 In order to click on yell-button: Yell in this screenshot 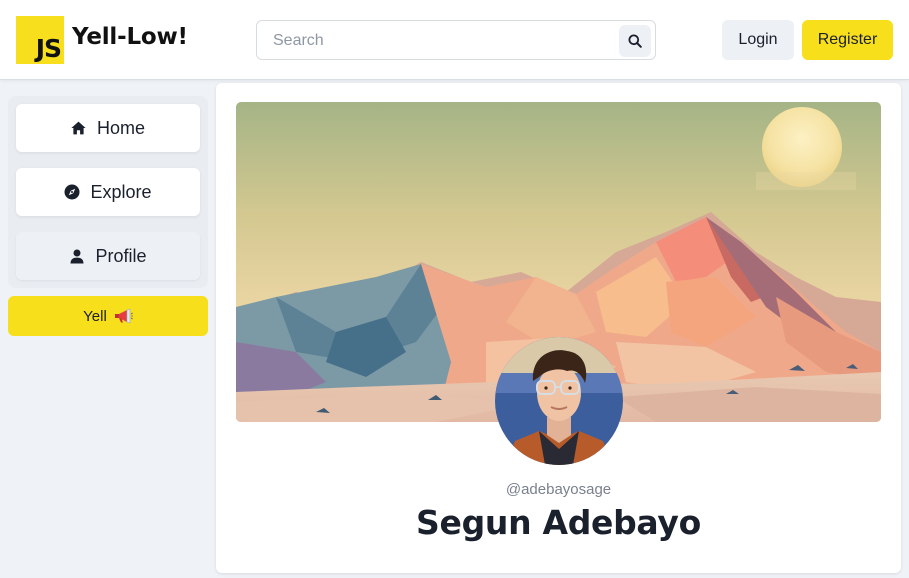, I will do `click(108, 316)`.